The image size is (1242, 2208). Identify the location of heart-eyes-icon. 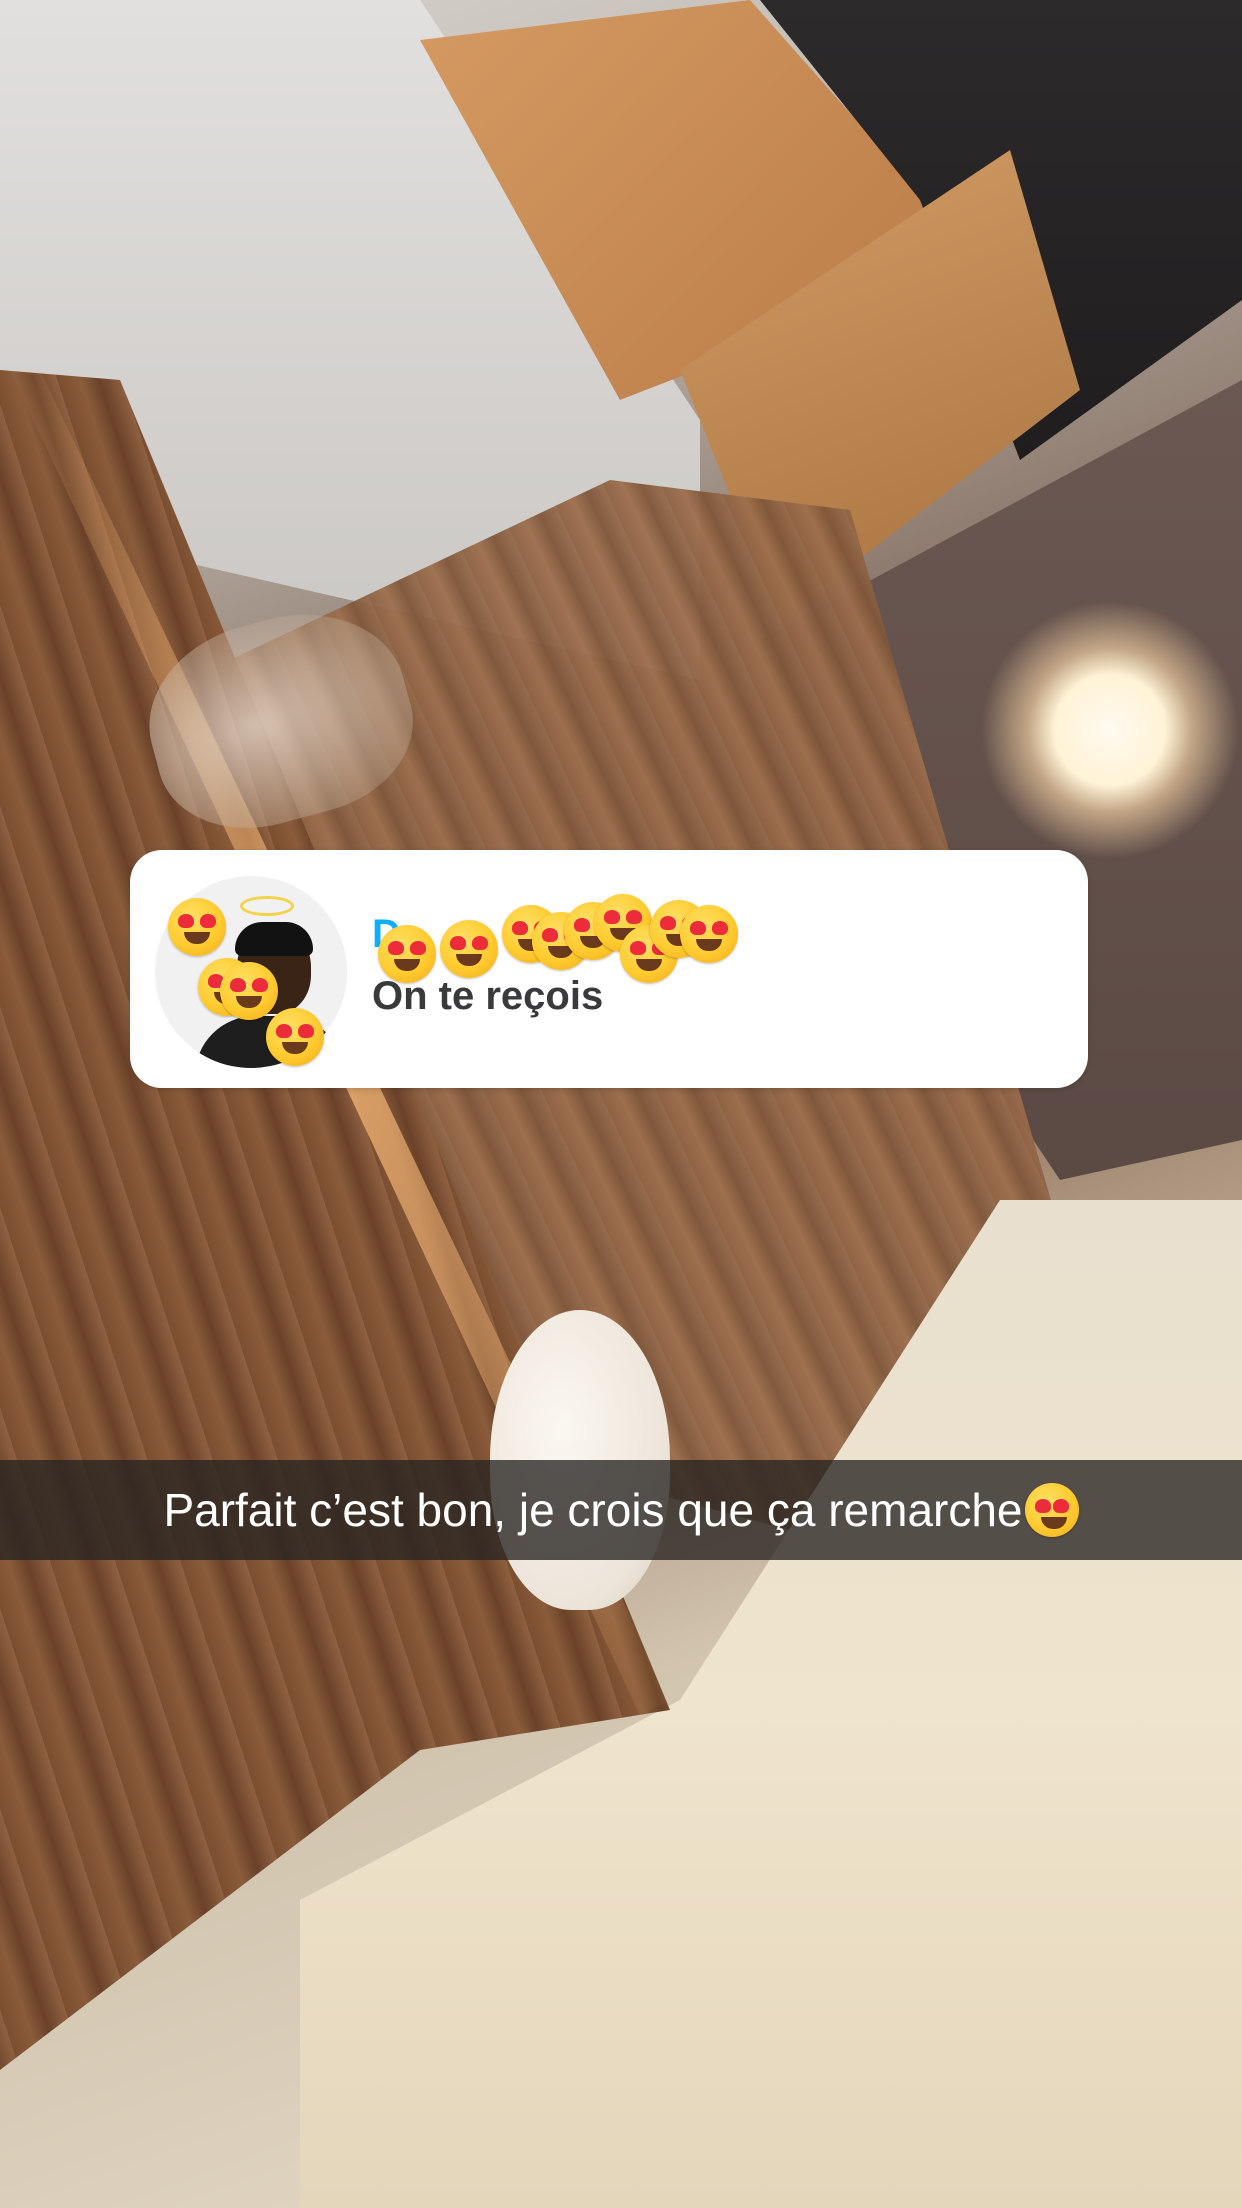
(1051, 1510).